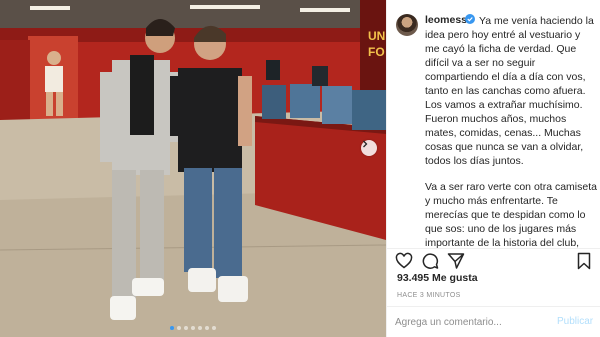 The image size is (600, 337). I want to click on verified-badge-icon, so click(470, 19).